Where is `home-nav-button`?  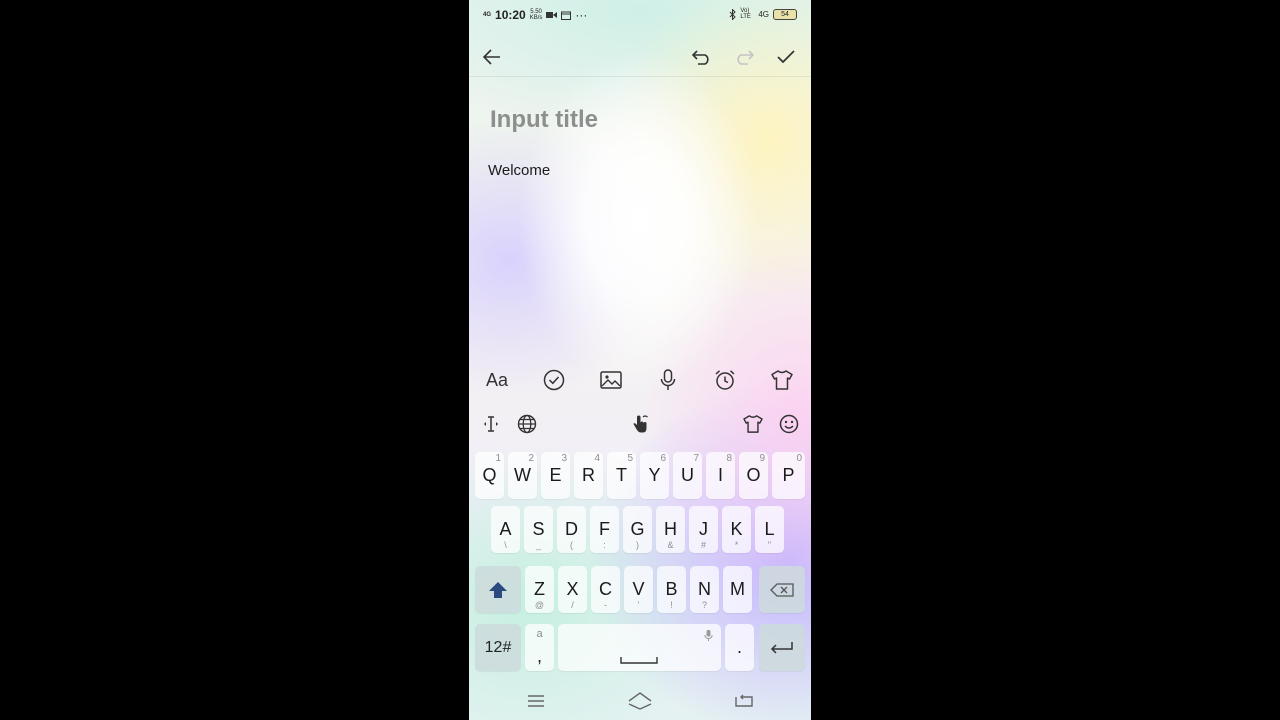
home-nav-button is located at coordinates (640, 701).